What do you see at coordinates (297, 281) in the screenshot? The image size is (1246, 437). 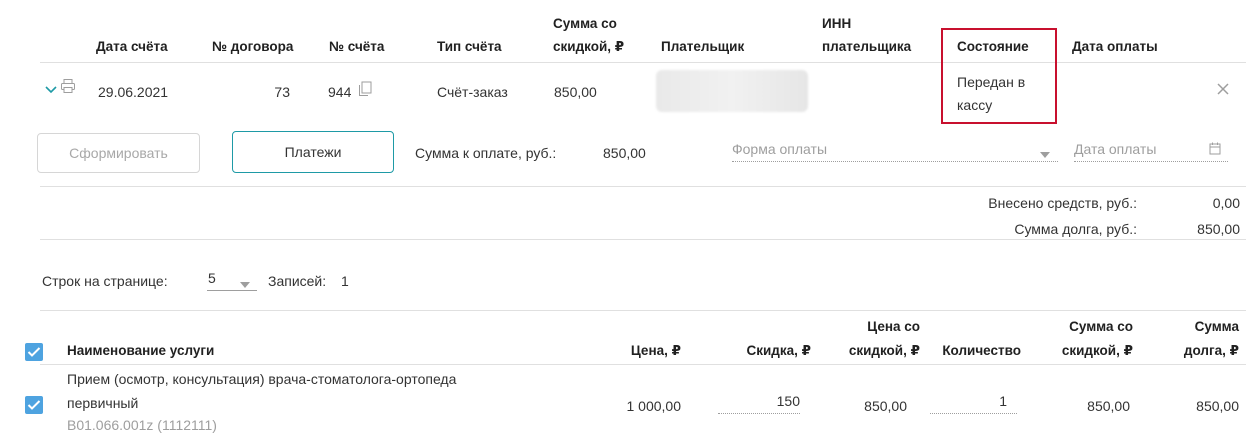 I see `records-label: Записей:` at bounding box center [297, 281].